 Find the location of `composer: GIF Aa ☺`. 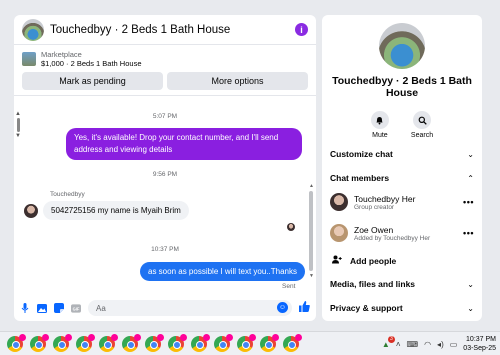

composer: GIF Aa ☺ is located at coordinates (165, 308).